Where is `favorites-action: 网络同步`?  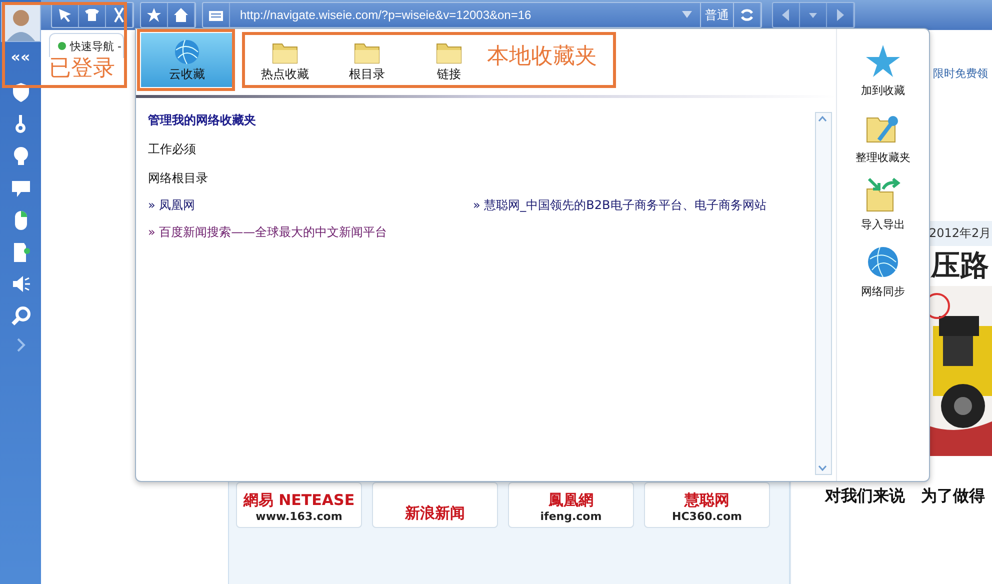
favorites-action: 网络同步 is located at coordinates (883, 271).